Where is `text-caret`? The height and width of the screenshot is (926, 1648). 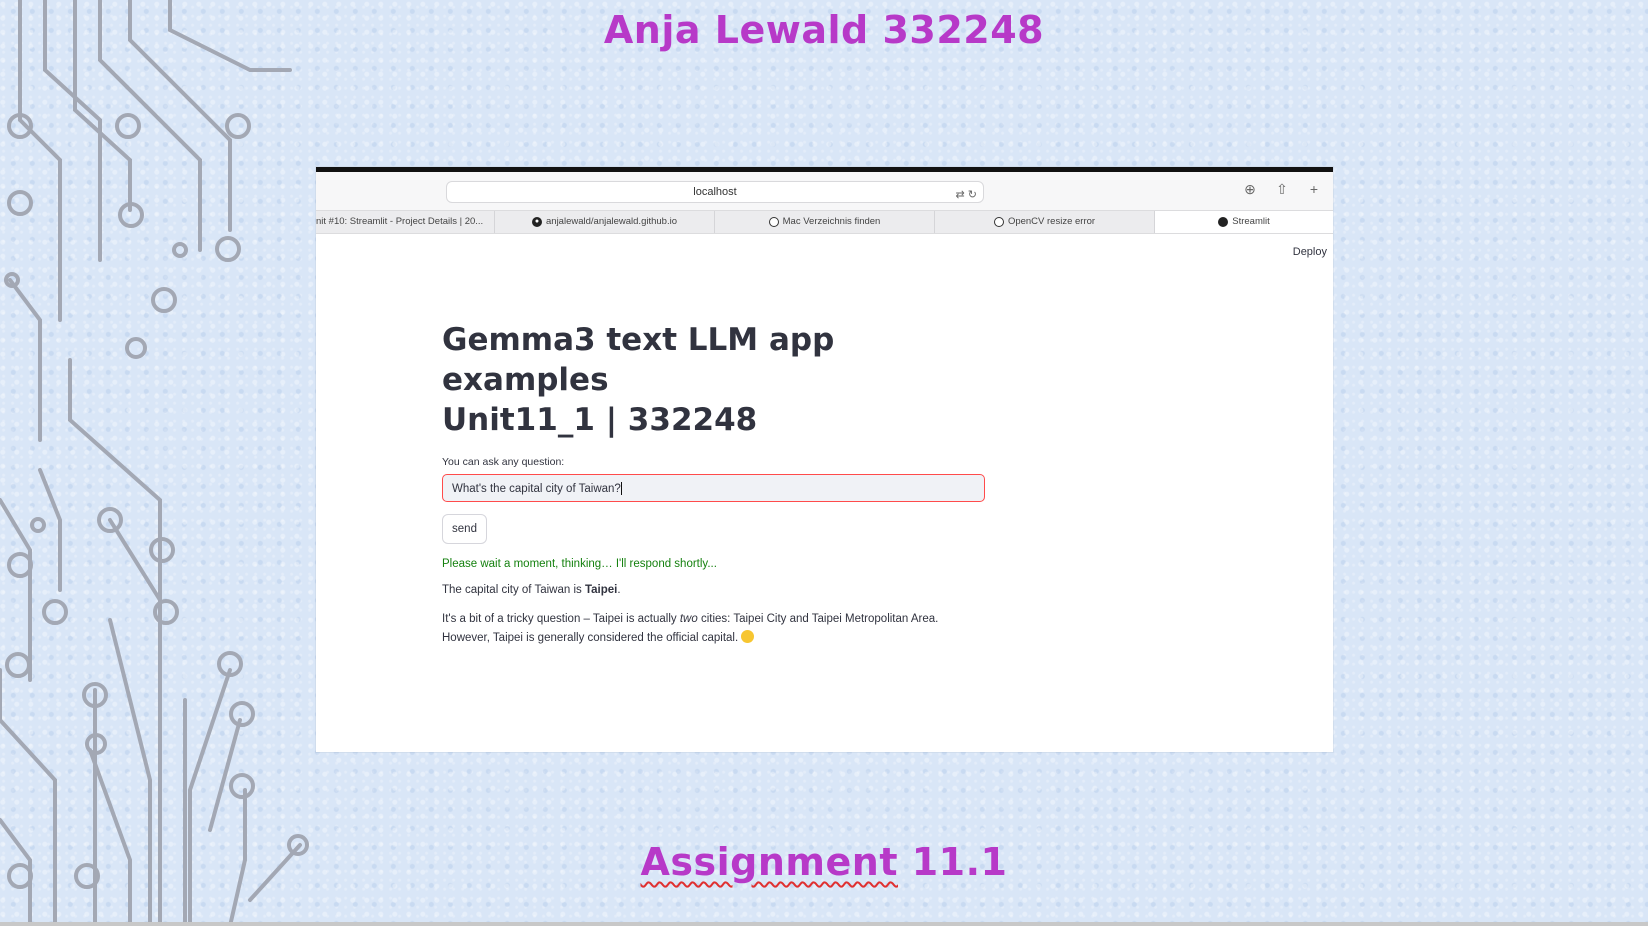 text-caret is located at coordinates (621, 489).